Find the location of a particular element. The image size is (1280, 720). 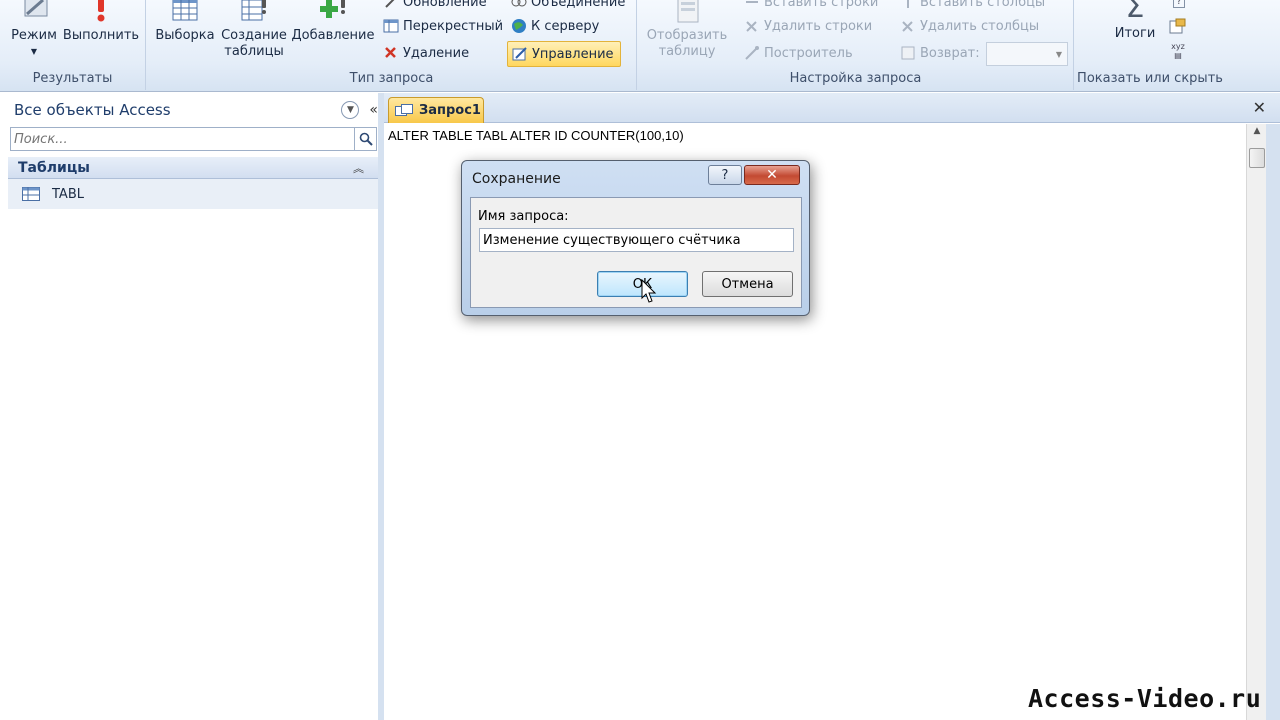

show-table-icon is located at coordinates (687, 13).